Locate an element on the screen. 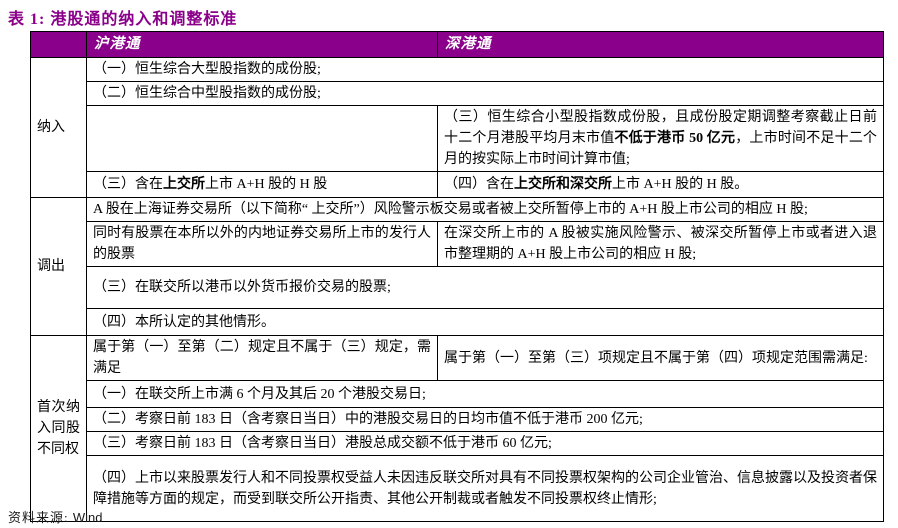 The image size is (898, 528). row-label-inclusion: 纳入 is located at coordinates (58, 127).